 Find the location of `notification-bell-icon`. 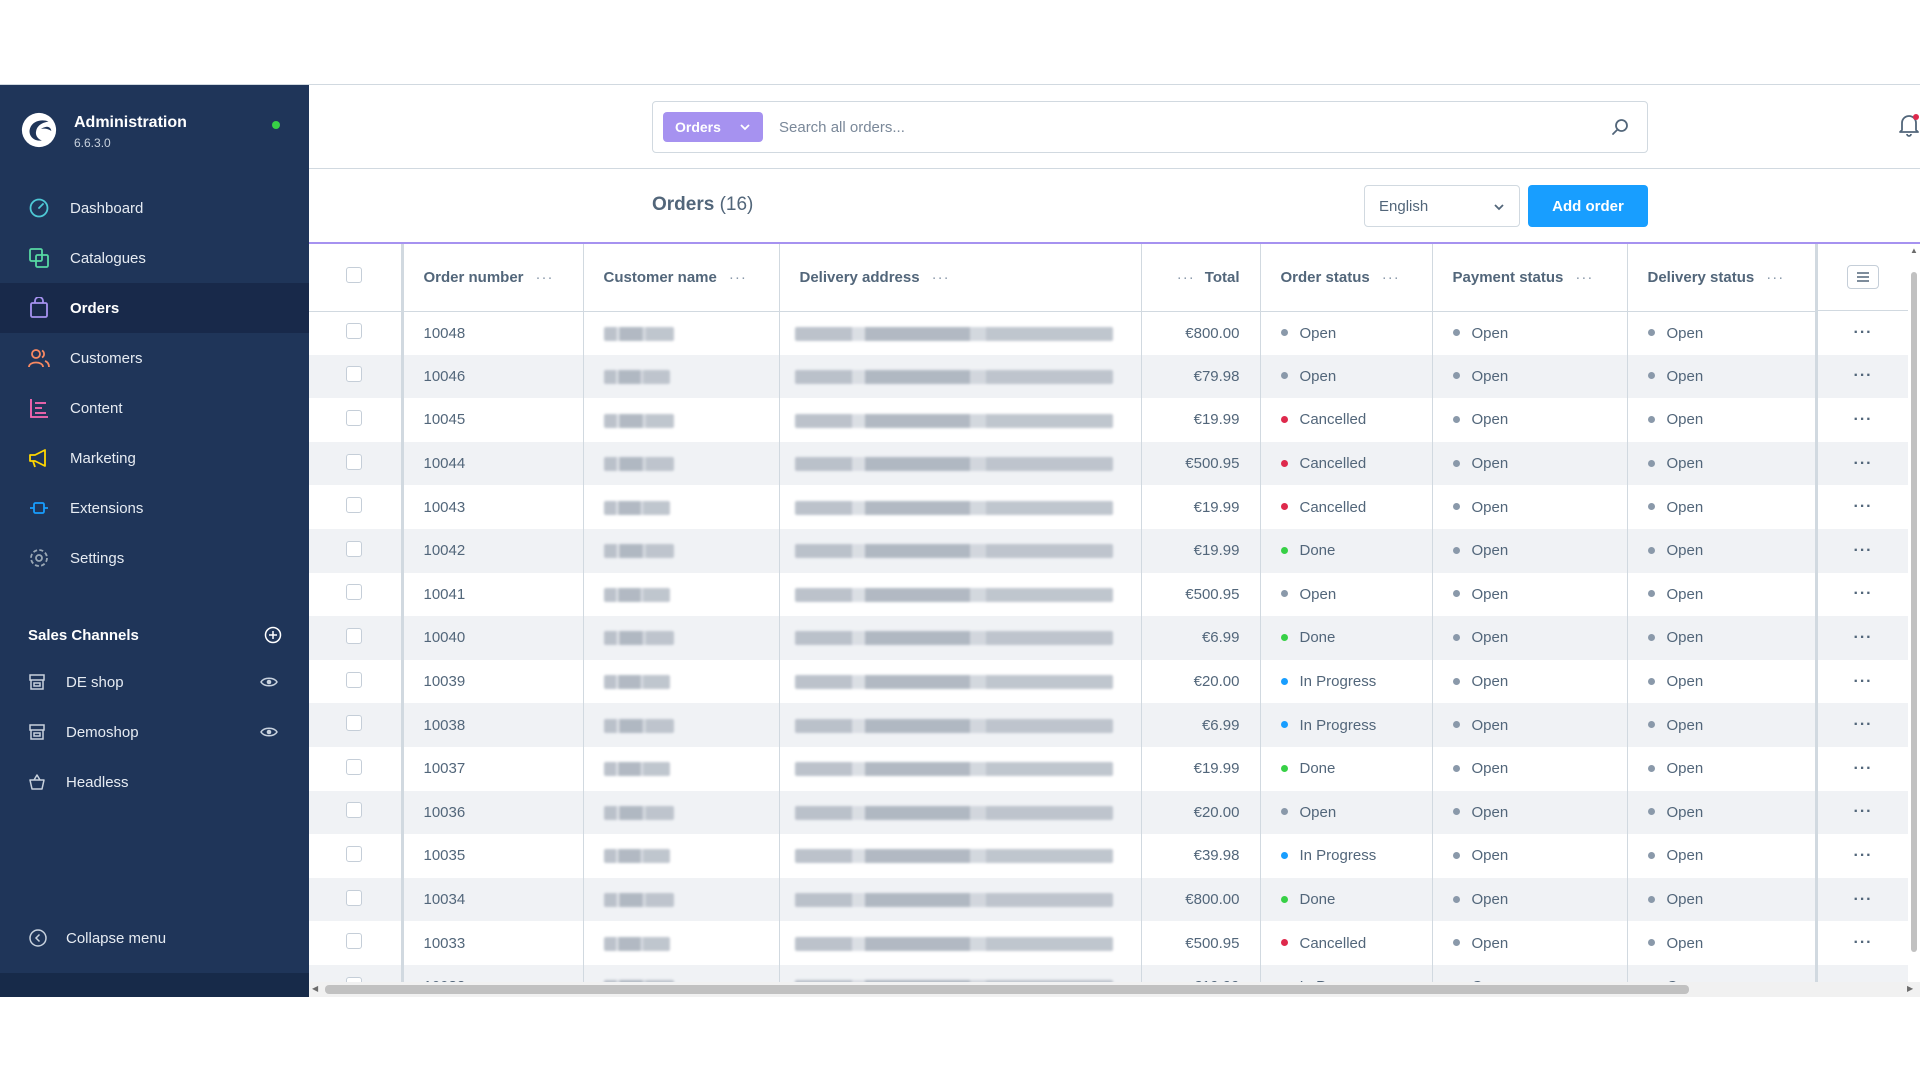

notification-bell-icon is located at coordinates (1909, 125).